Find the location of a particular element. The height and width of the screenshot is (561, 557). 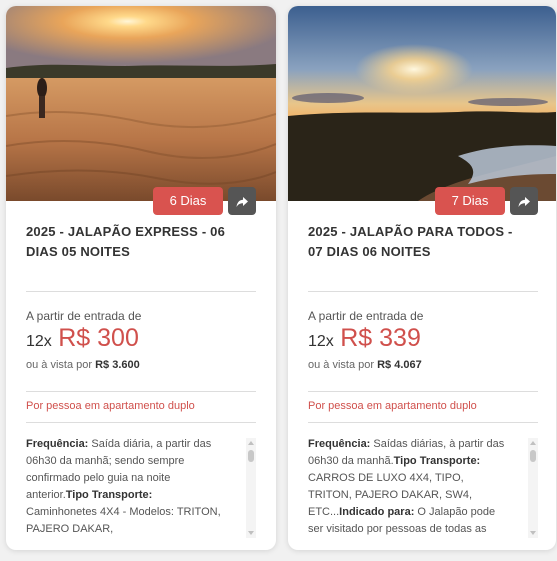

days-badge: 6 Dias is located at coordinates (188, 201).